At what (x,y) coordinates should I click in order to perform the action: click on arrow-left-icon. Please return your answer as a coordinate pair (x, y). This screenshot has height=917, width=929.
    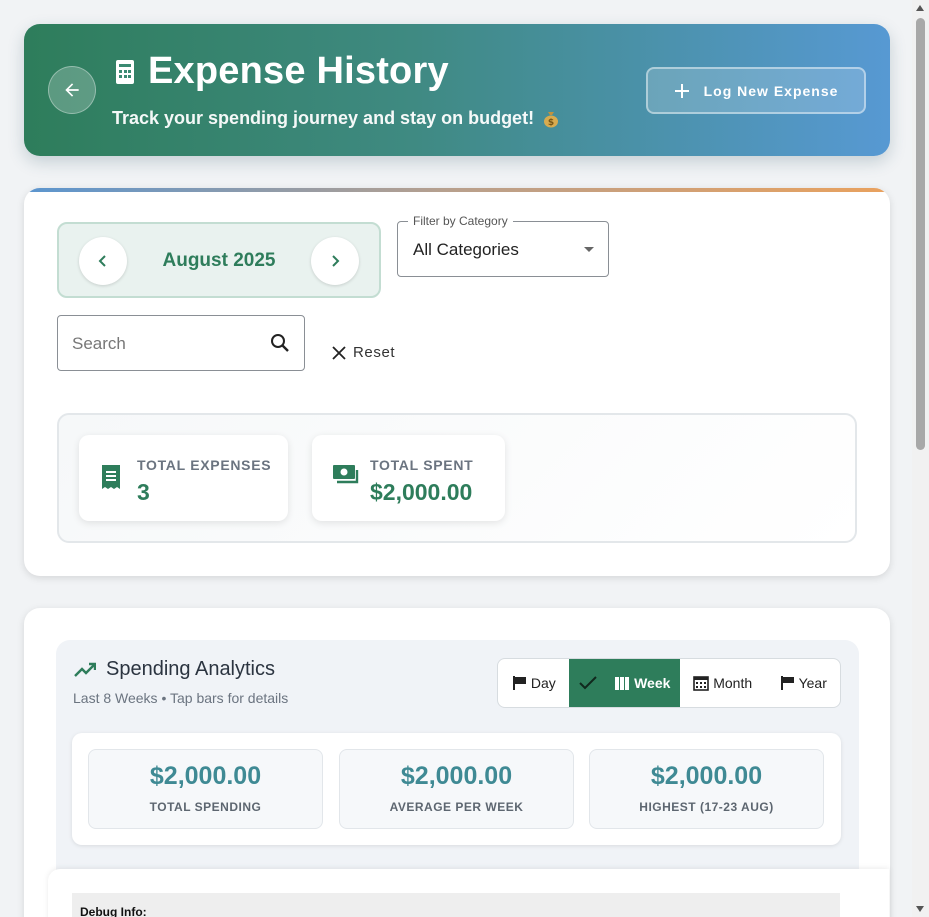
    Looking at the image, I should click on (72, 90).